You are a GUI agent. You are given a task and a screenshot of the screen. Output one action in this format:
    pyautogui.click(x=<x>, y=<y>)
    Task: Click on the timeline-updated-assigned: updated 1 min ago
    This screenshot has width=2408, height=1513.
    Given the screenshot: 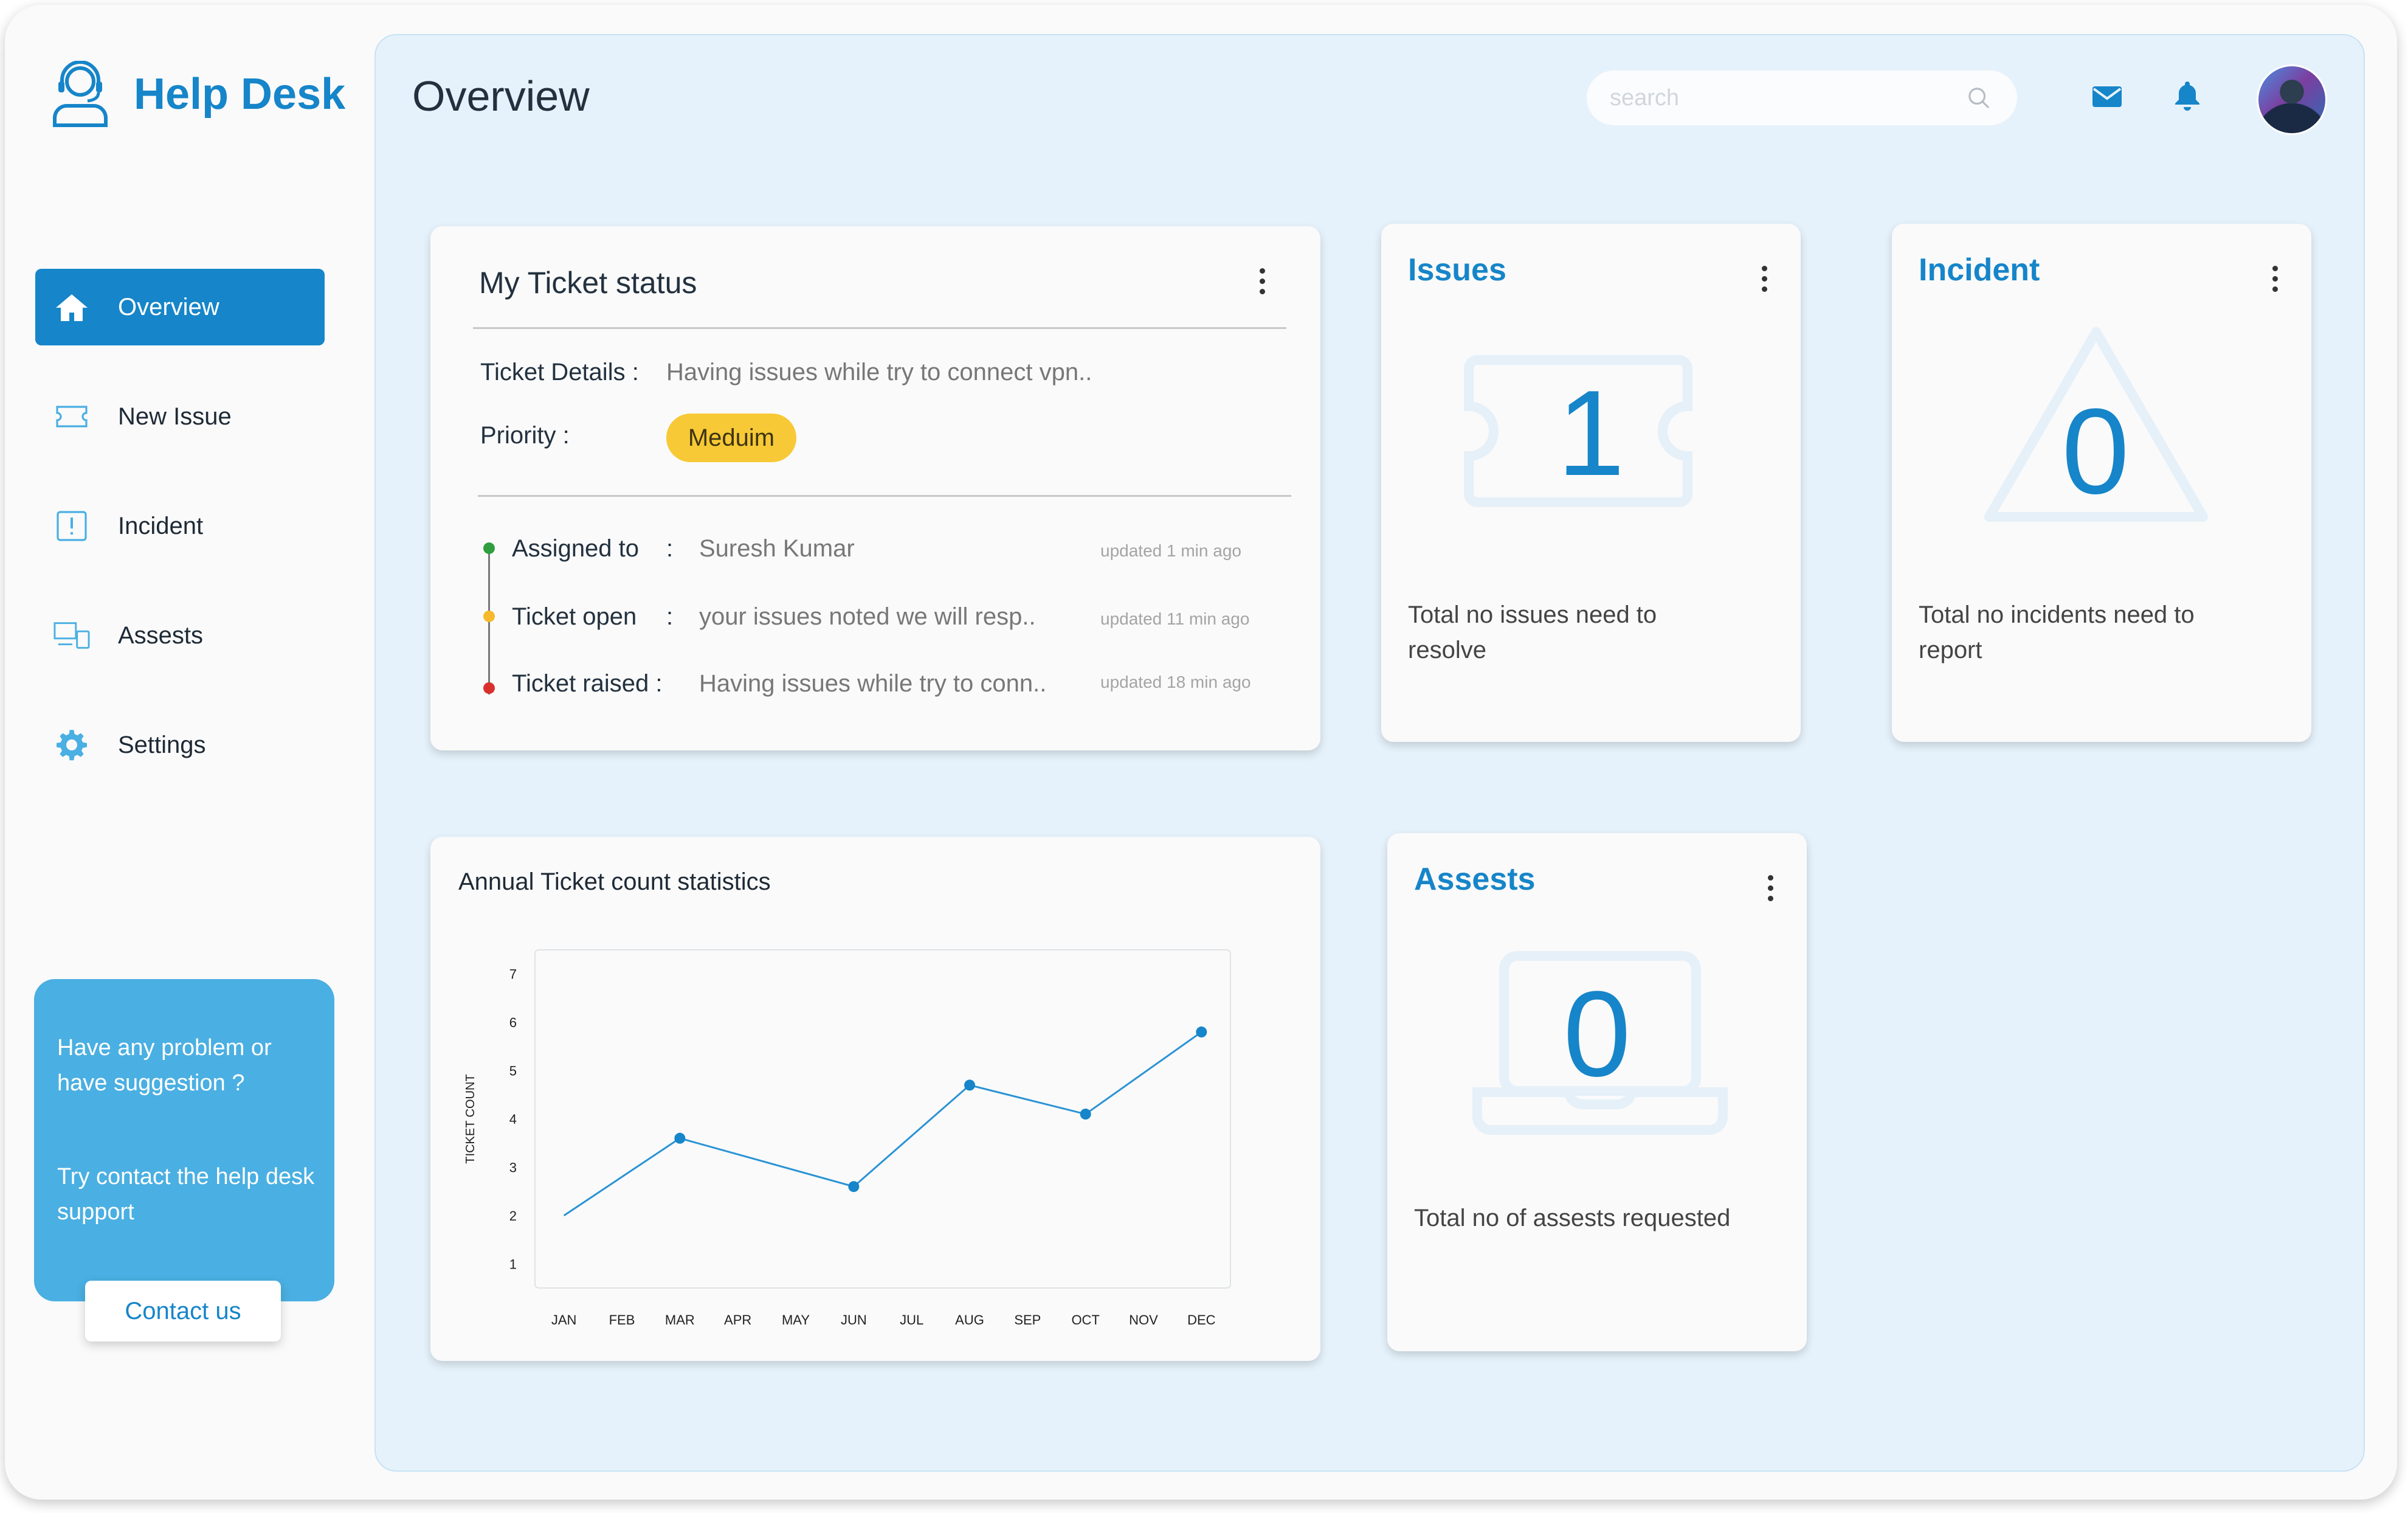 What is the action you would take?
    pyautogui.click(x=1170, y=550)
    